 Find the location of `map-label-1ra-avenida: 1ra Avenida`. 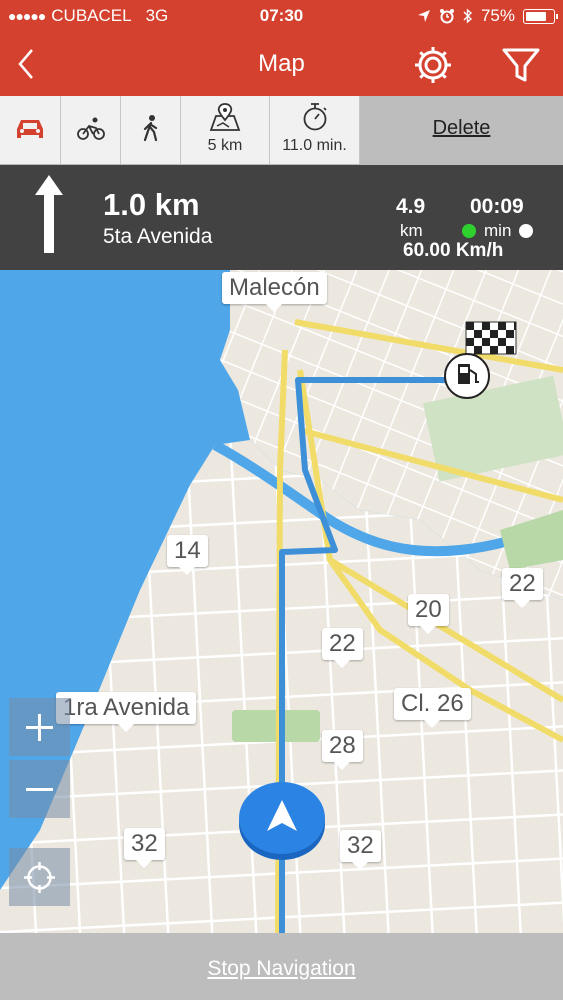

map-label-1ra-avenida: 1ra Avenida is located at coordinates (126, 708).